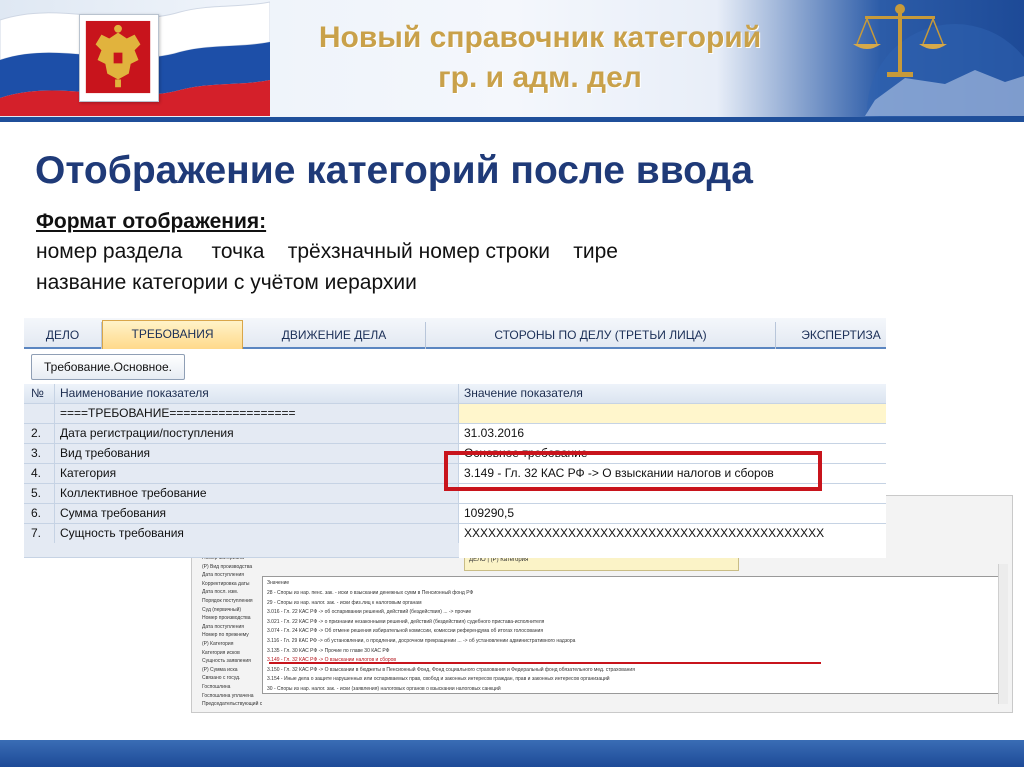 Image resolution: width=1024 pixels, height=767 pixels. Describe the element at coordinates (39, 513) in the screenshot. I see `row-number: 6.` at that location.